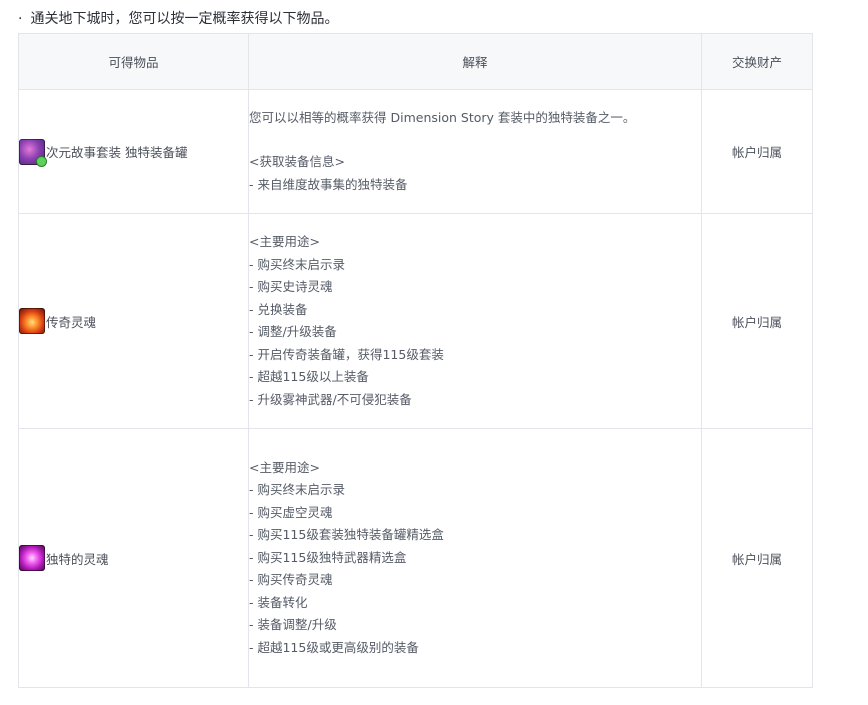 The width and height of the screenshot is (868, 705). What do you see at coordinates (291, 512) in the screenshot?
I see `description-line: - 购买虚空灵魂` at bounding box center [291, 512].